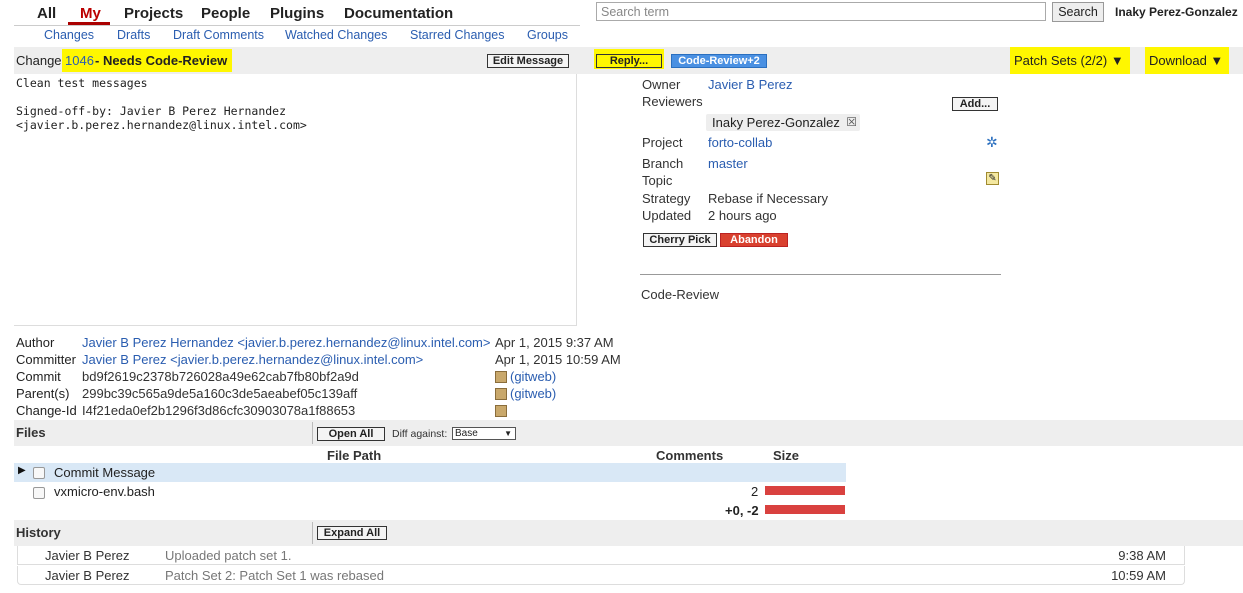  Describe the element at coordinates (1187, 60) in the screenshot. I see `download-dropdown: Download ▼` at that location.